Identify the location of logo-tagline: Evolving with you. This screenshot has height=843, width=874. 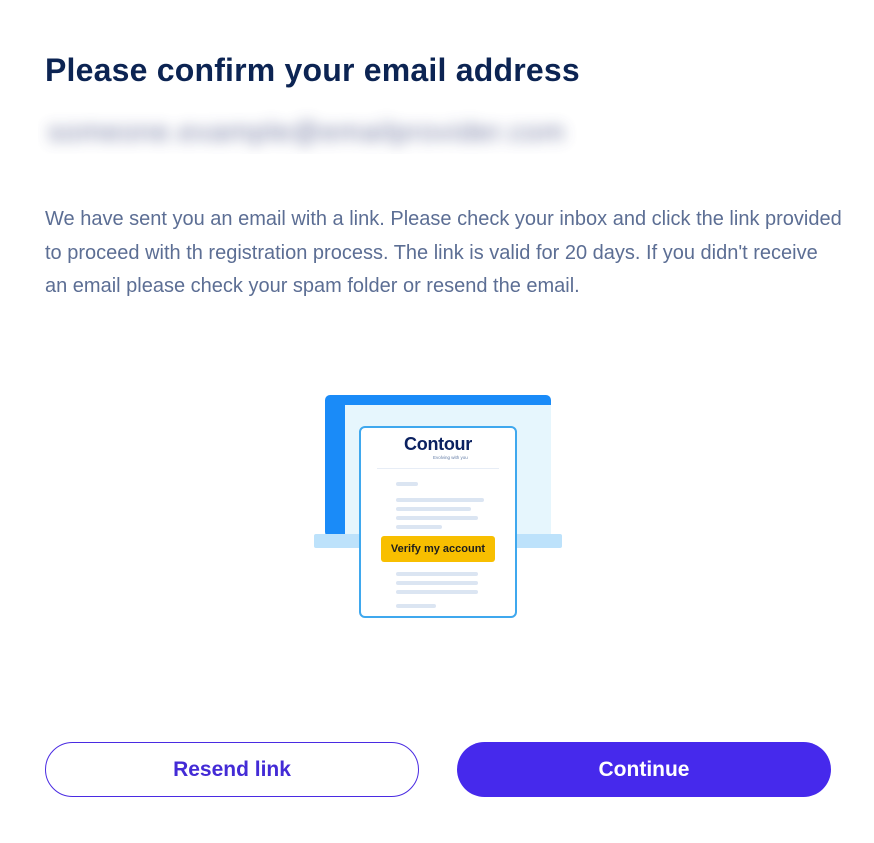
(450, 457).